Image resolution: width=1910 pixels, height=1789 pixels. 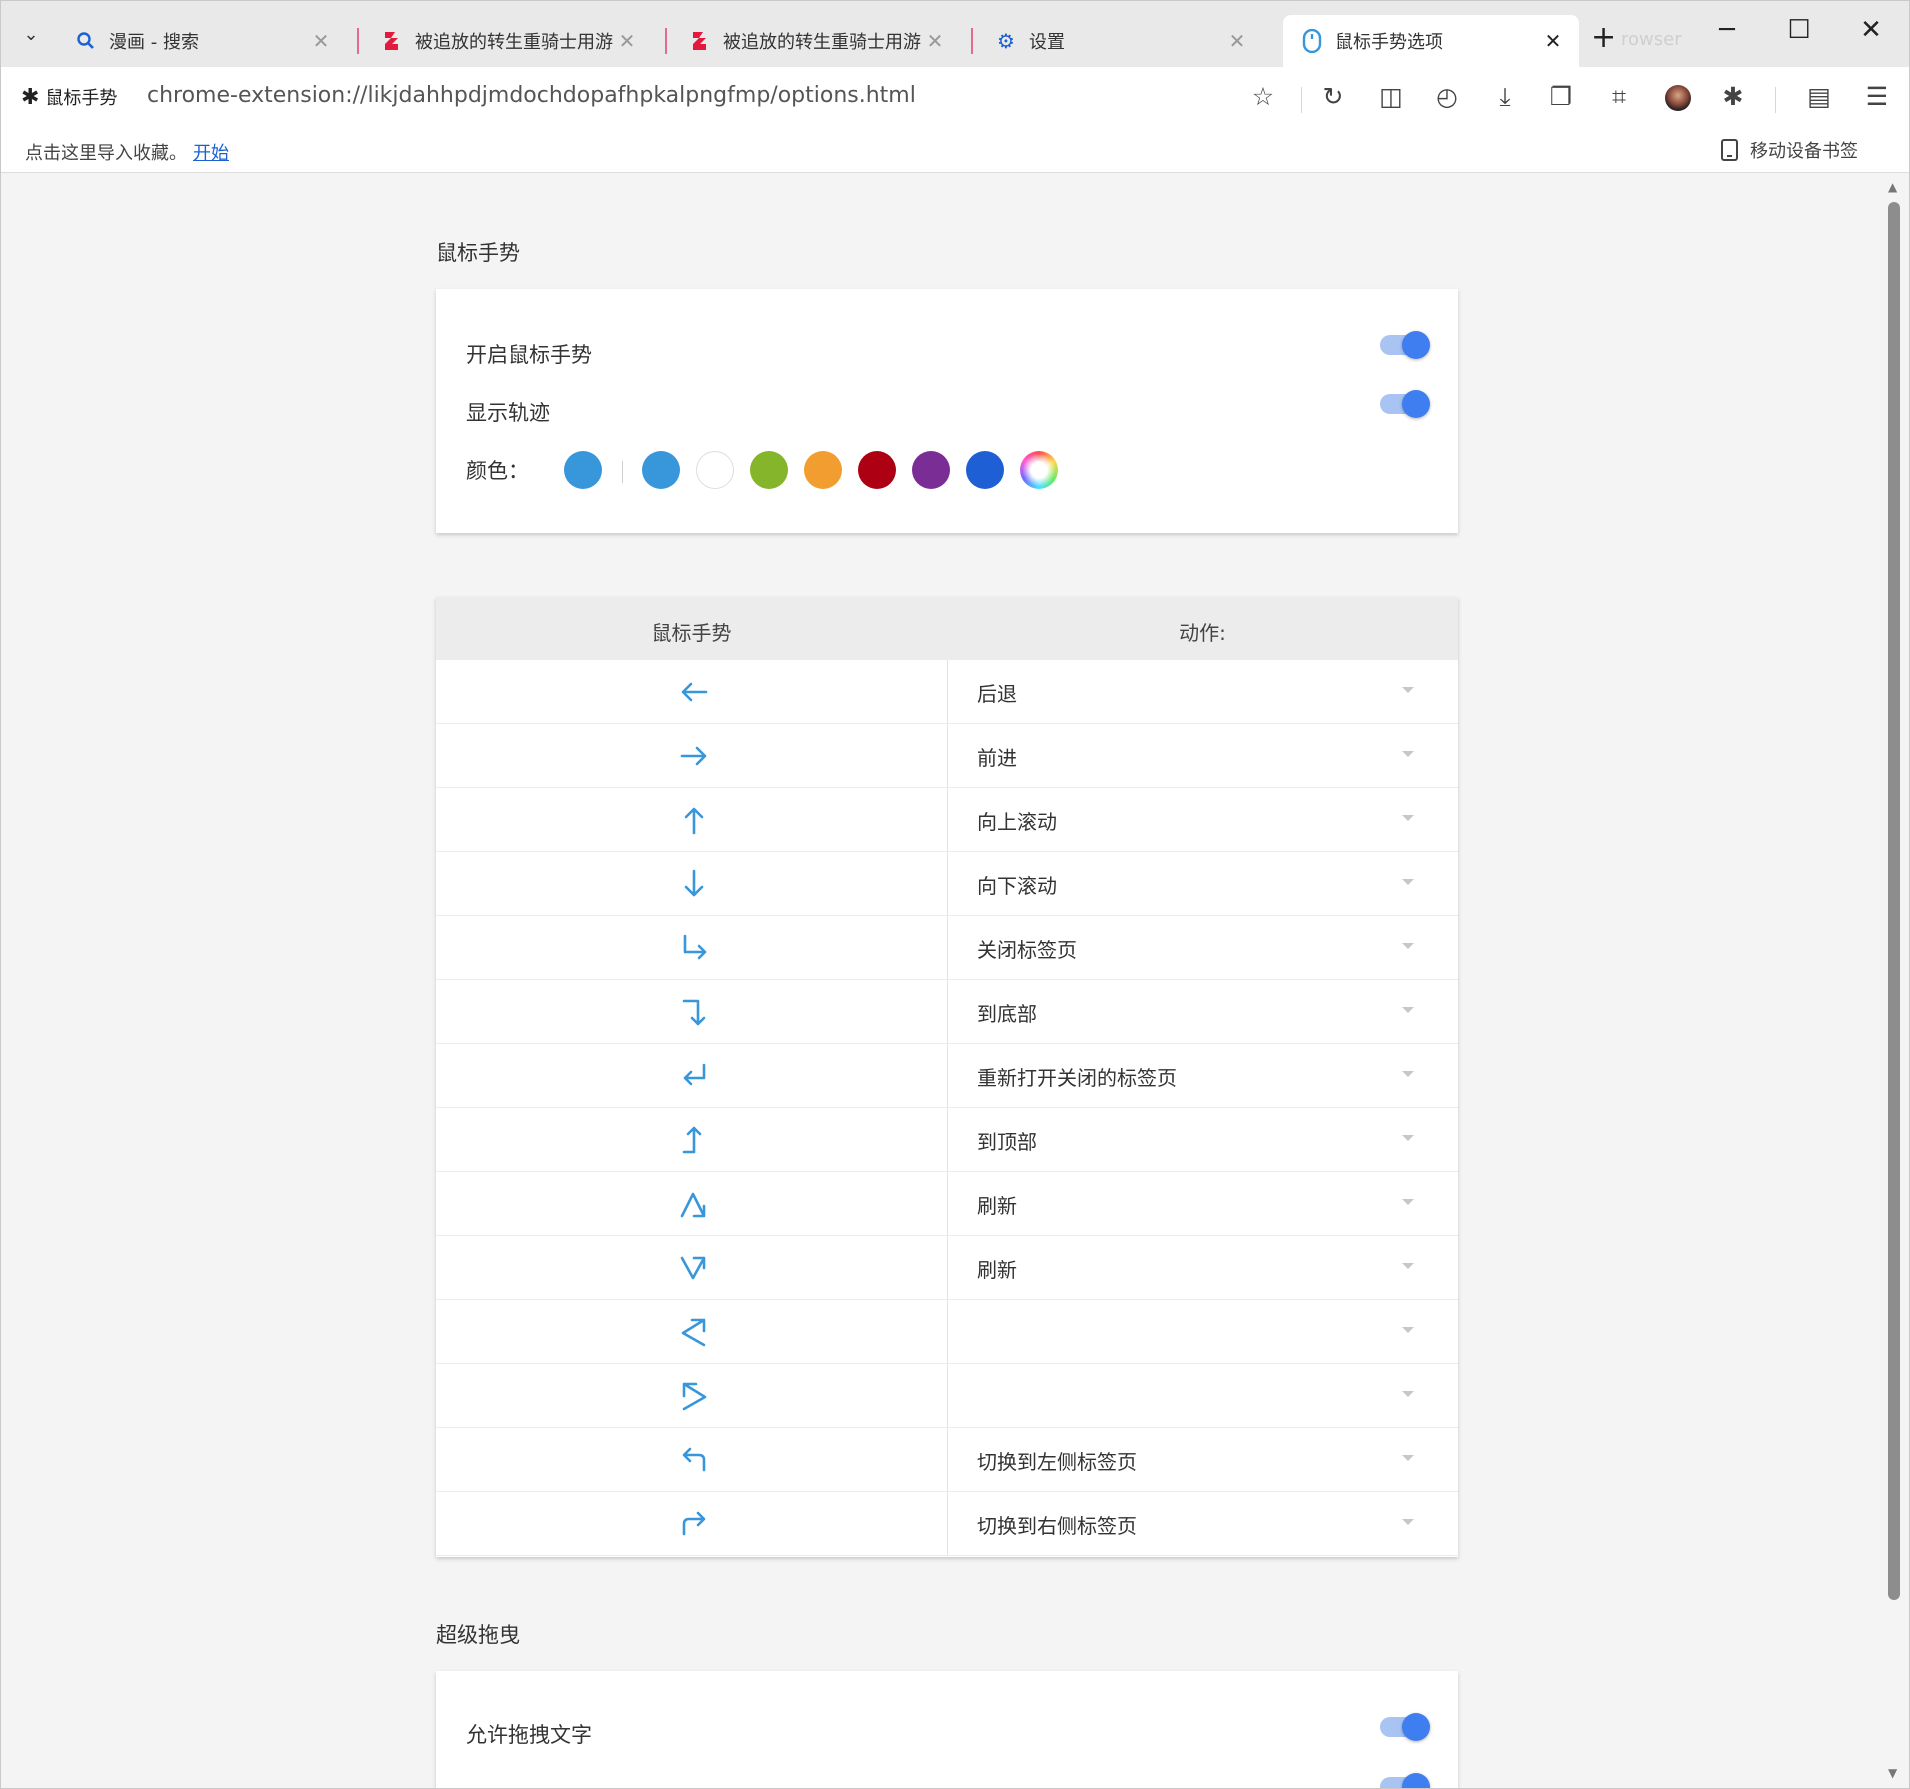 What do you see at coordinates (715, 470) in the screenshot?
I see `color-swatch-white` at bounding box center [715, 470].